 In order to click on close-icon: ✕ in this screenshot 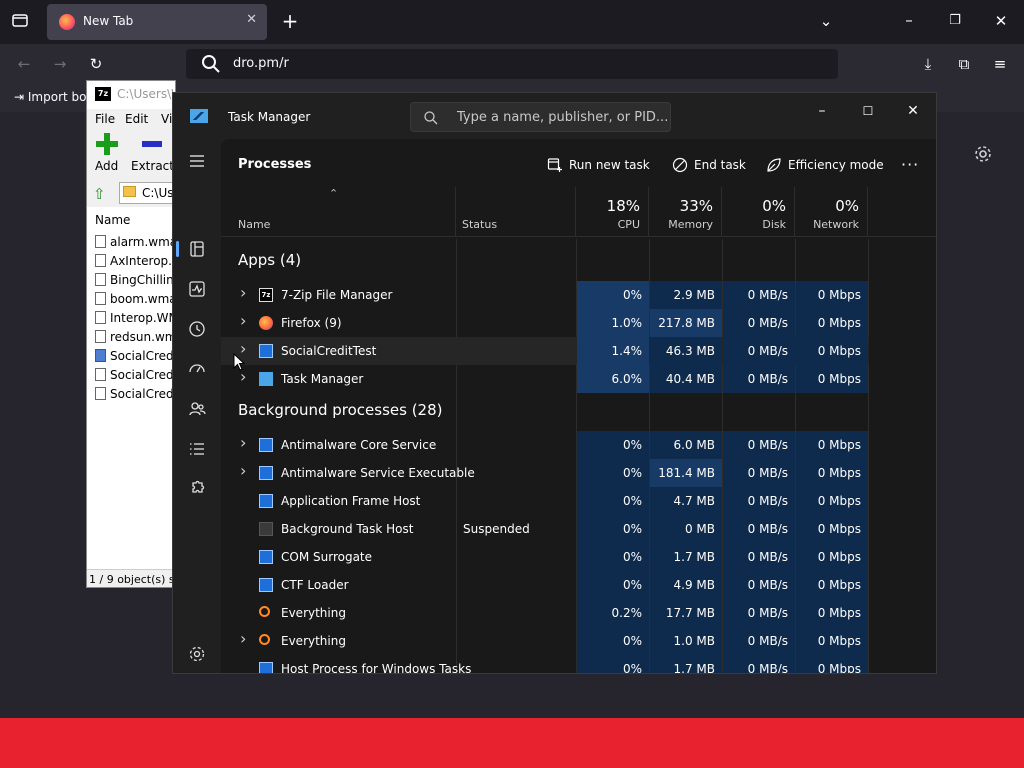, I will do `click(913, 111)`.